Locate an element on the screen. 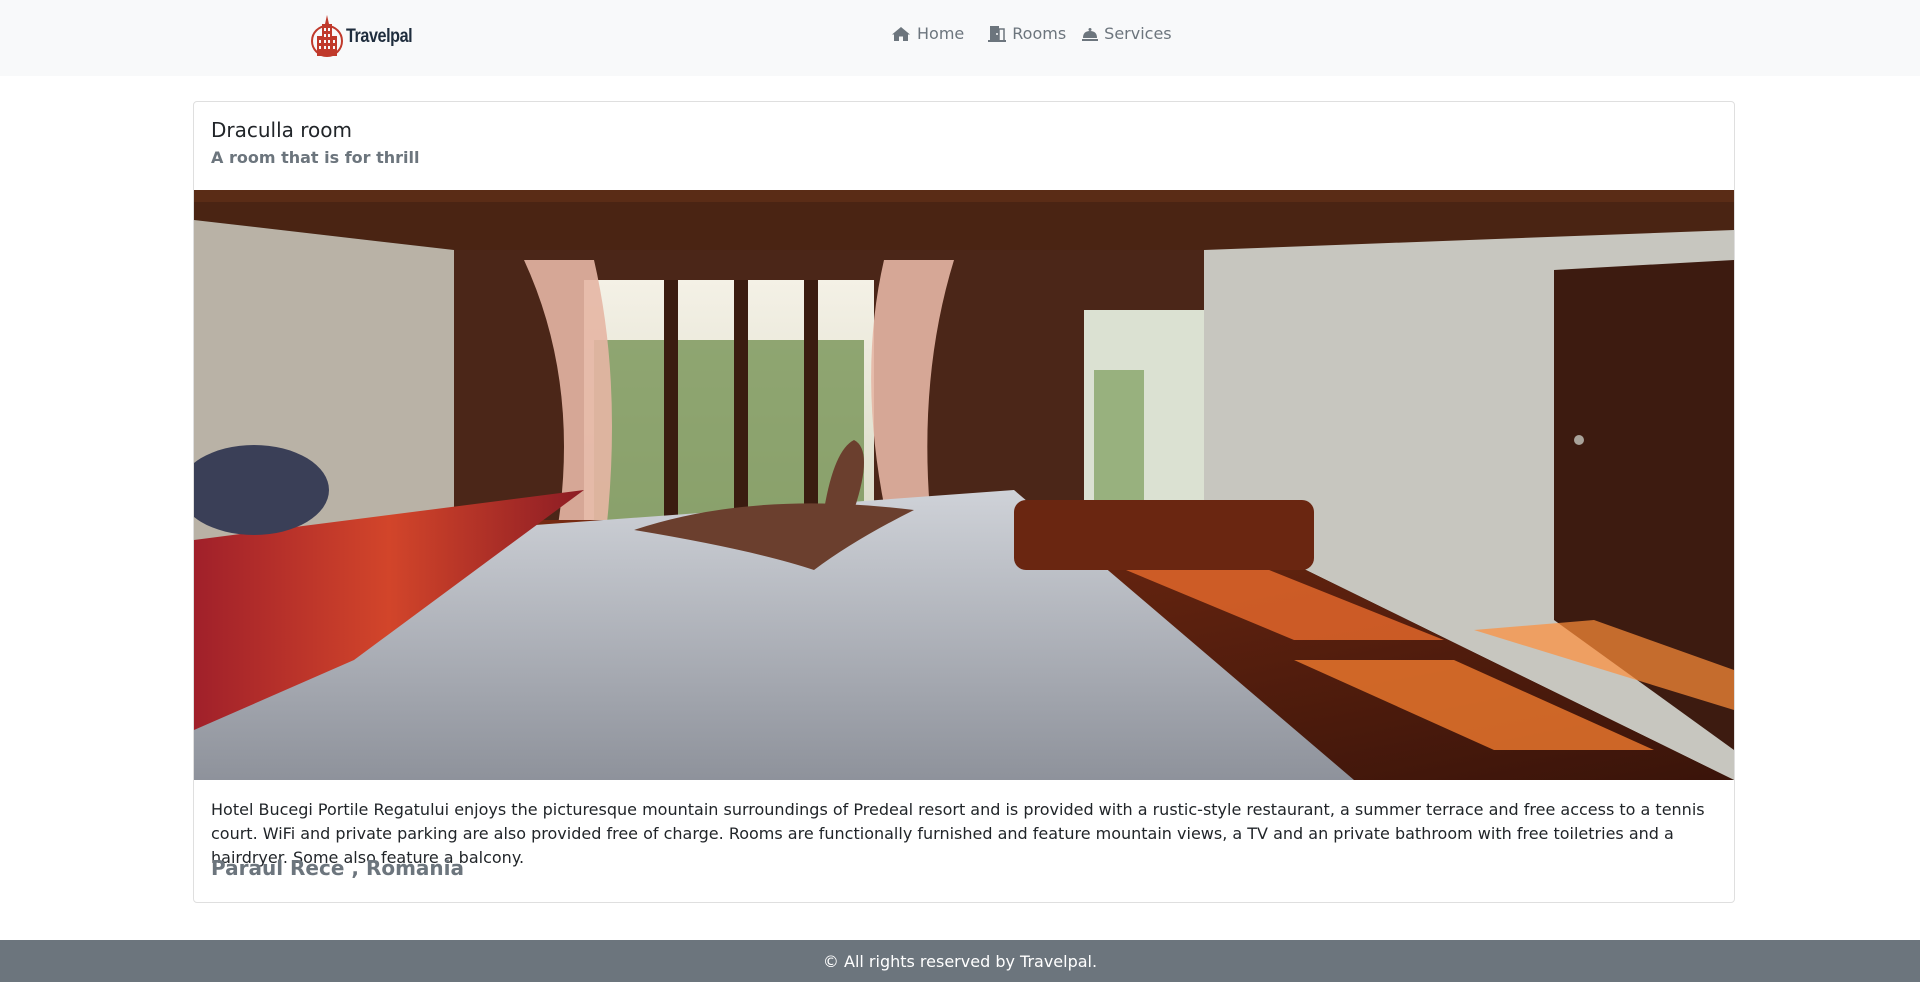 Image resolution: width=1920 pixels, height=982 pixels. footer-copyright: © All rights reserved by Travelpal. is located at coordinates (960, 961).